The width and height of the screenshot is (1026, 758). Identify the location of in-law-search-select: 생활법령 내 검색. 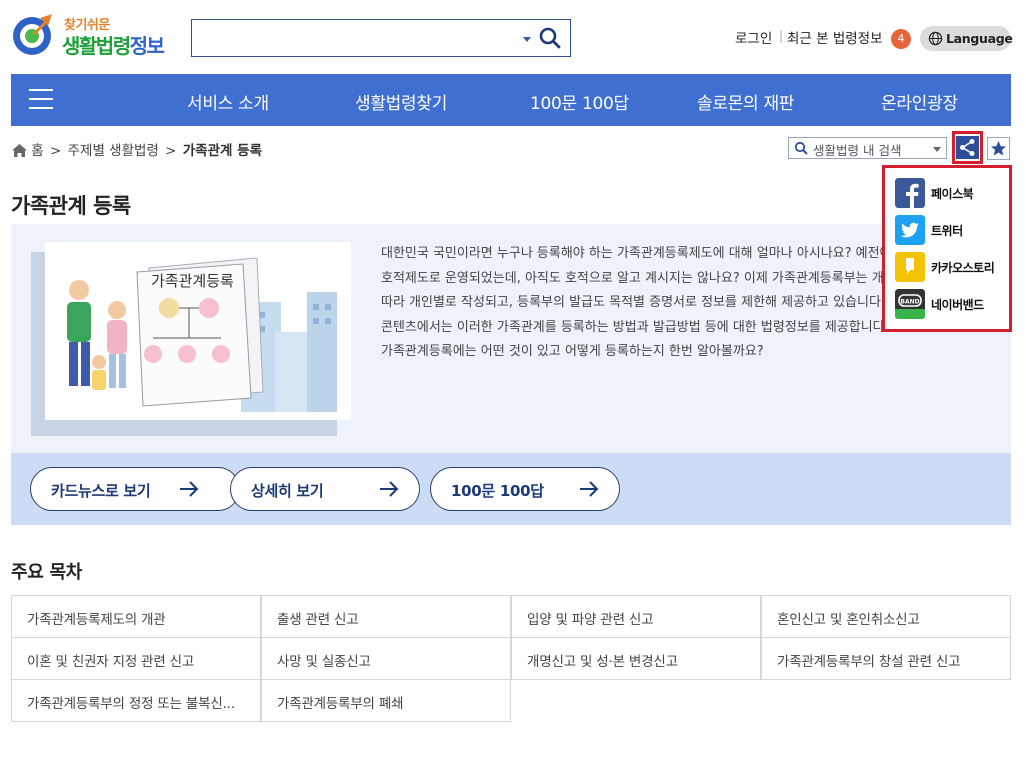
(867, 148).